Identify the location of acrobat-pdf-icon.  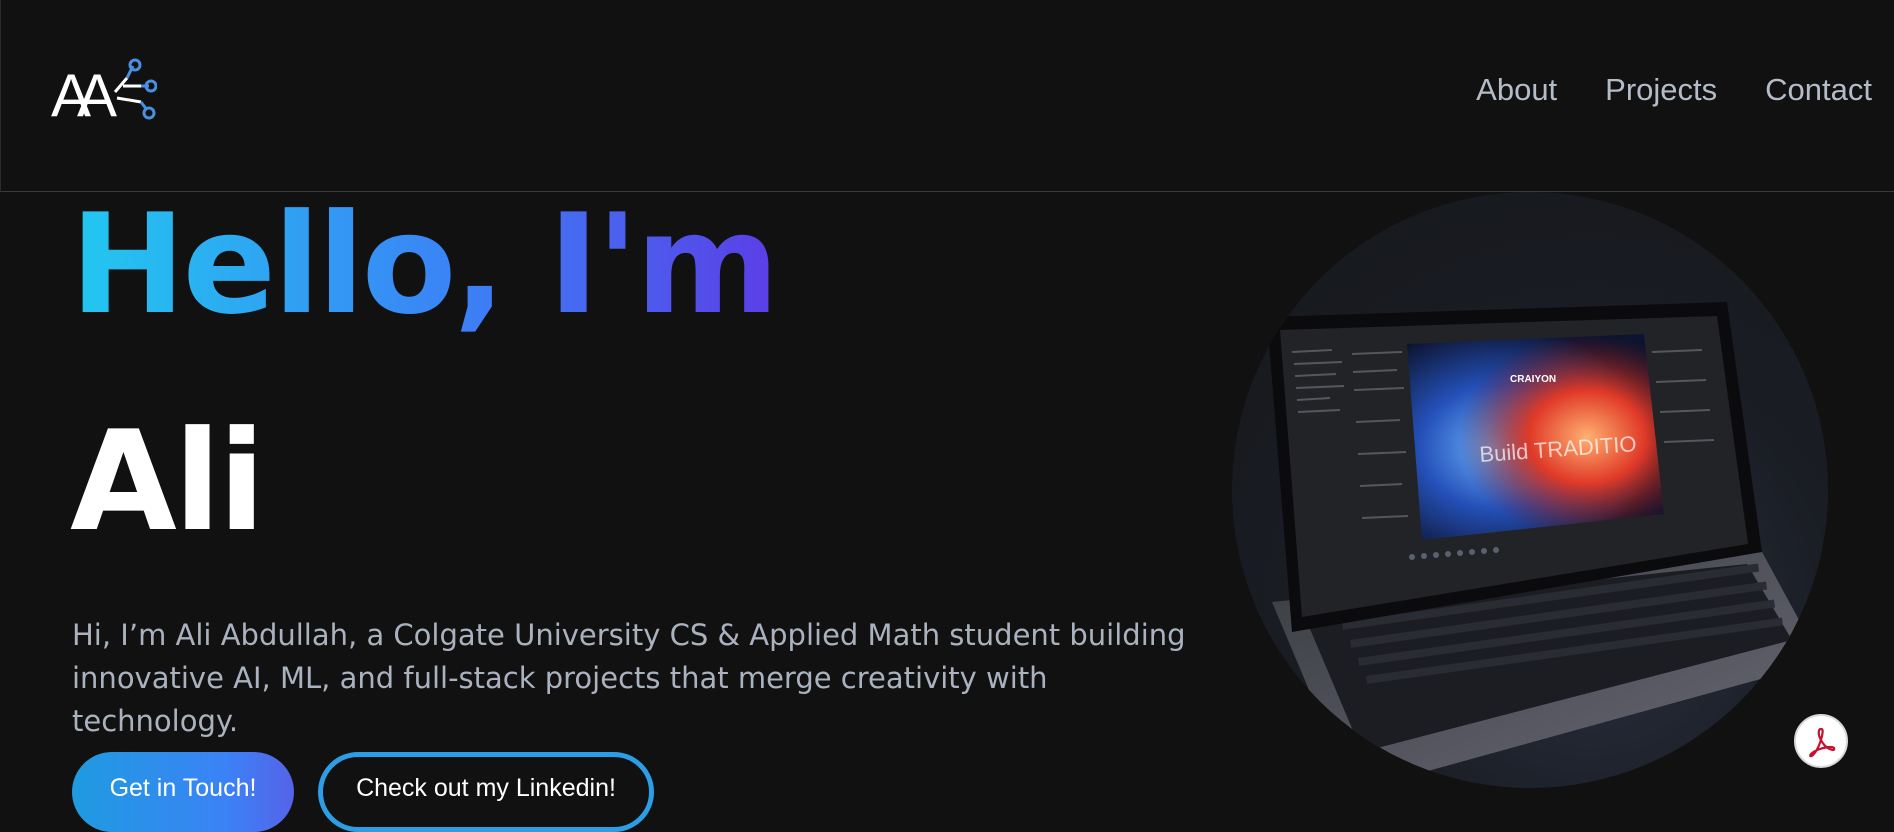
(1822, 742).